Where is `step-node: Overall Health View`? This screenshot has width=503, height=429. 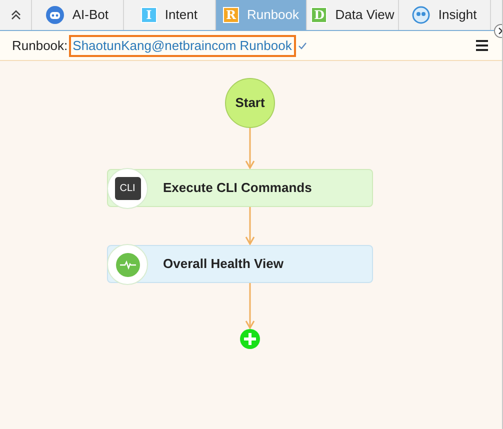 step-node: Overall Health View is located at coordinates (240, 264).